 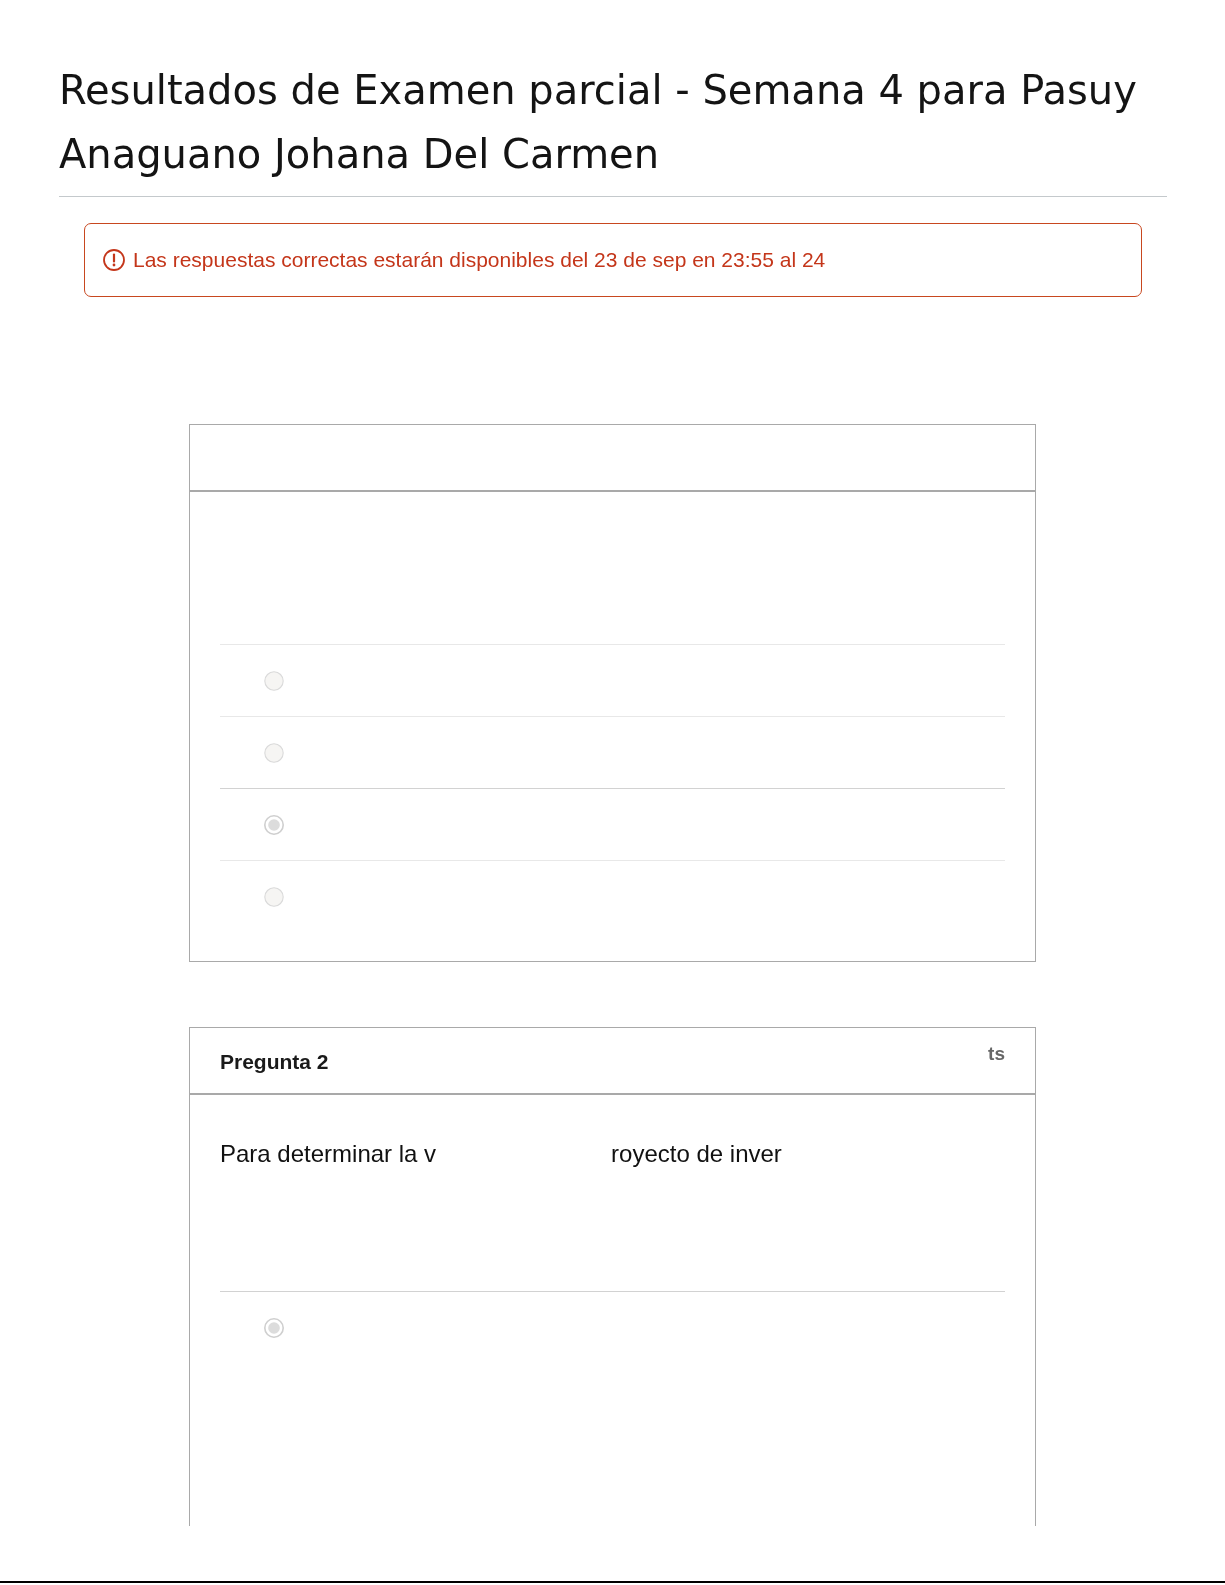 What do you see at coordinates (274, 1061) in the screenshot?
I see `question-title: Pregunta 2` at bounding box center [274, 1061].